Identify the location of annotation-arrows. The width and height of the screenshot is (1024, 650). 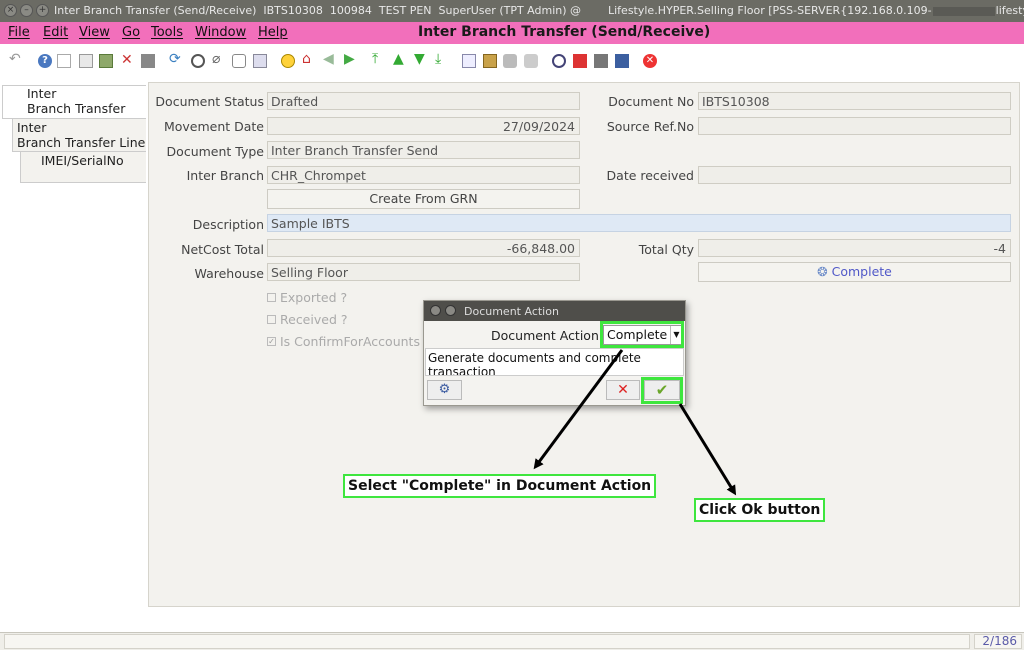
(635, 422).